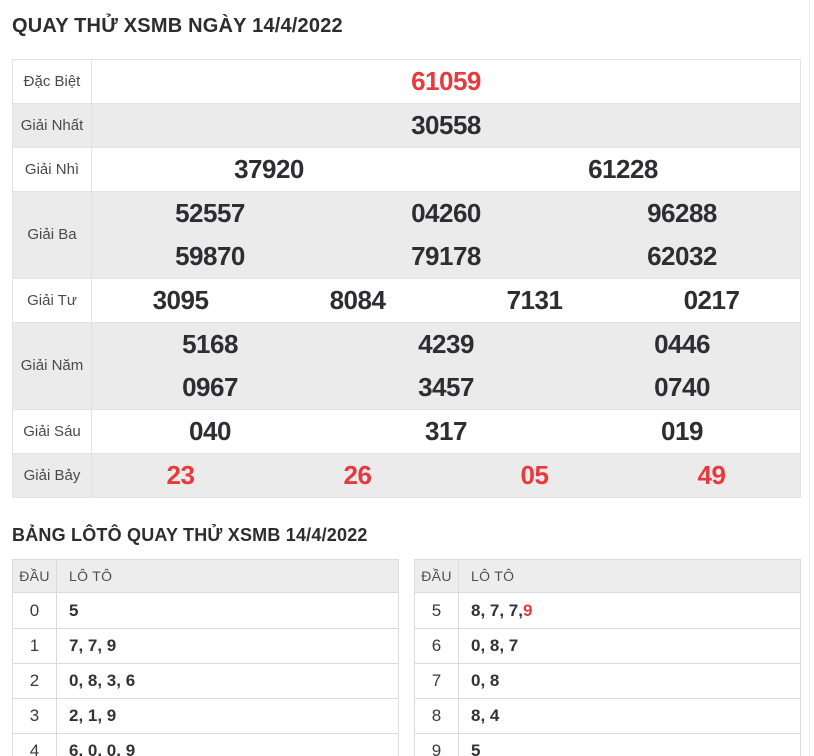 The image size is (814, 756). I want to click on loto-value-highlighted: 9, so click(527, 610).